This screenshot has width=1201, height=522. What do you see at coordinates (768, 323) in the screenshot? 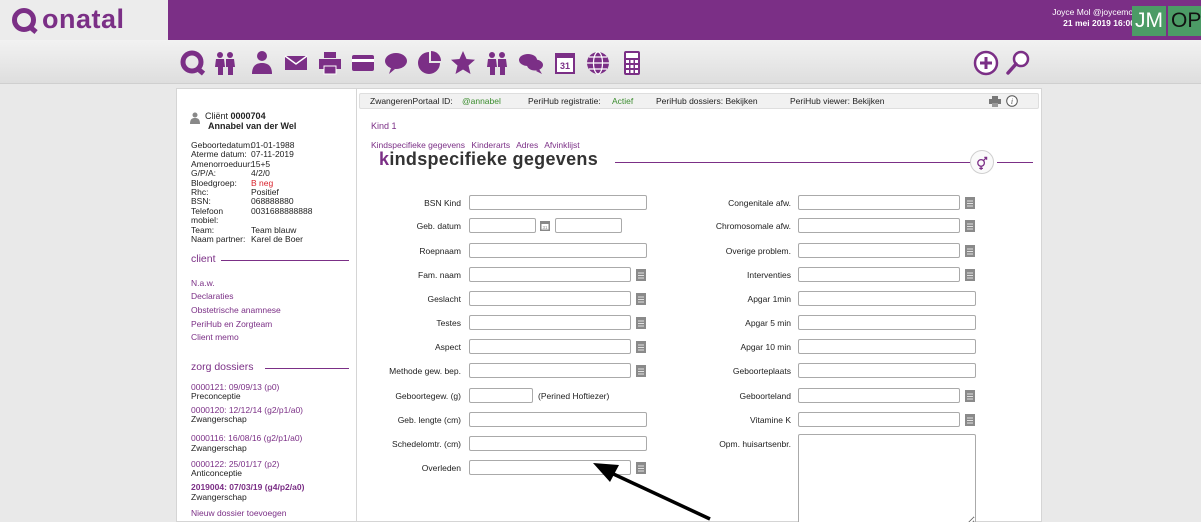
I see `field-label: Apgar 5 min` at bounding box center [768, 323].